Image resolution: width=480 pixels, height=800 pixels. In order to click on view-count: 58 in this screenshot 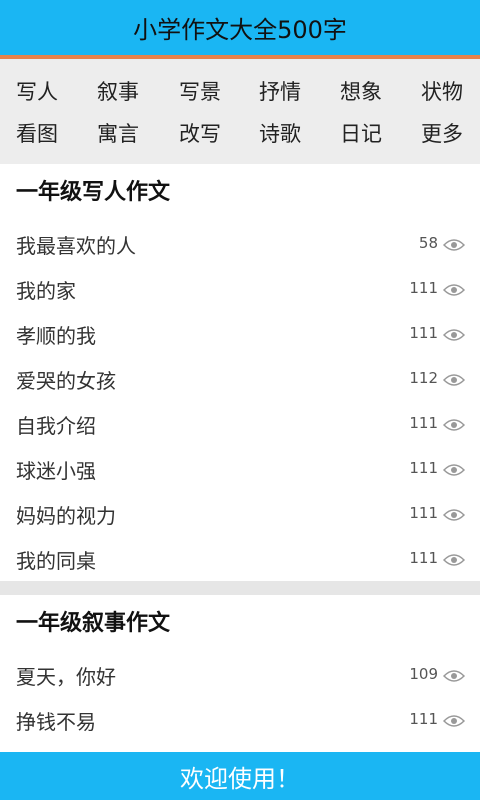, I will do `click(428, 243)`.